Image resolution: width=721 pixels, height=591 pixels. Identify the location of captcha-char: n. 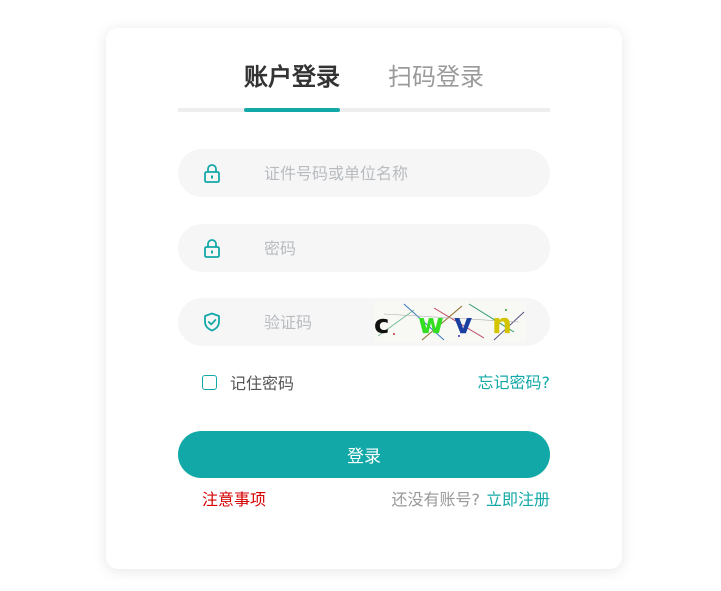
(502, 323).